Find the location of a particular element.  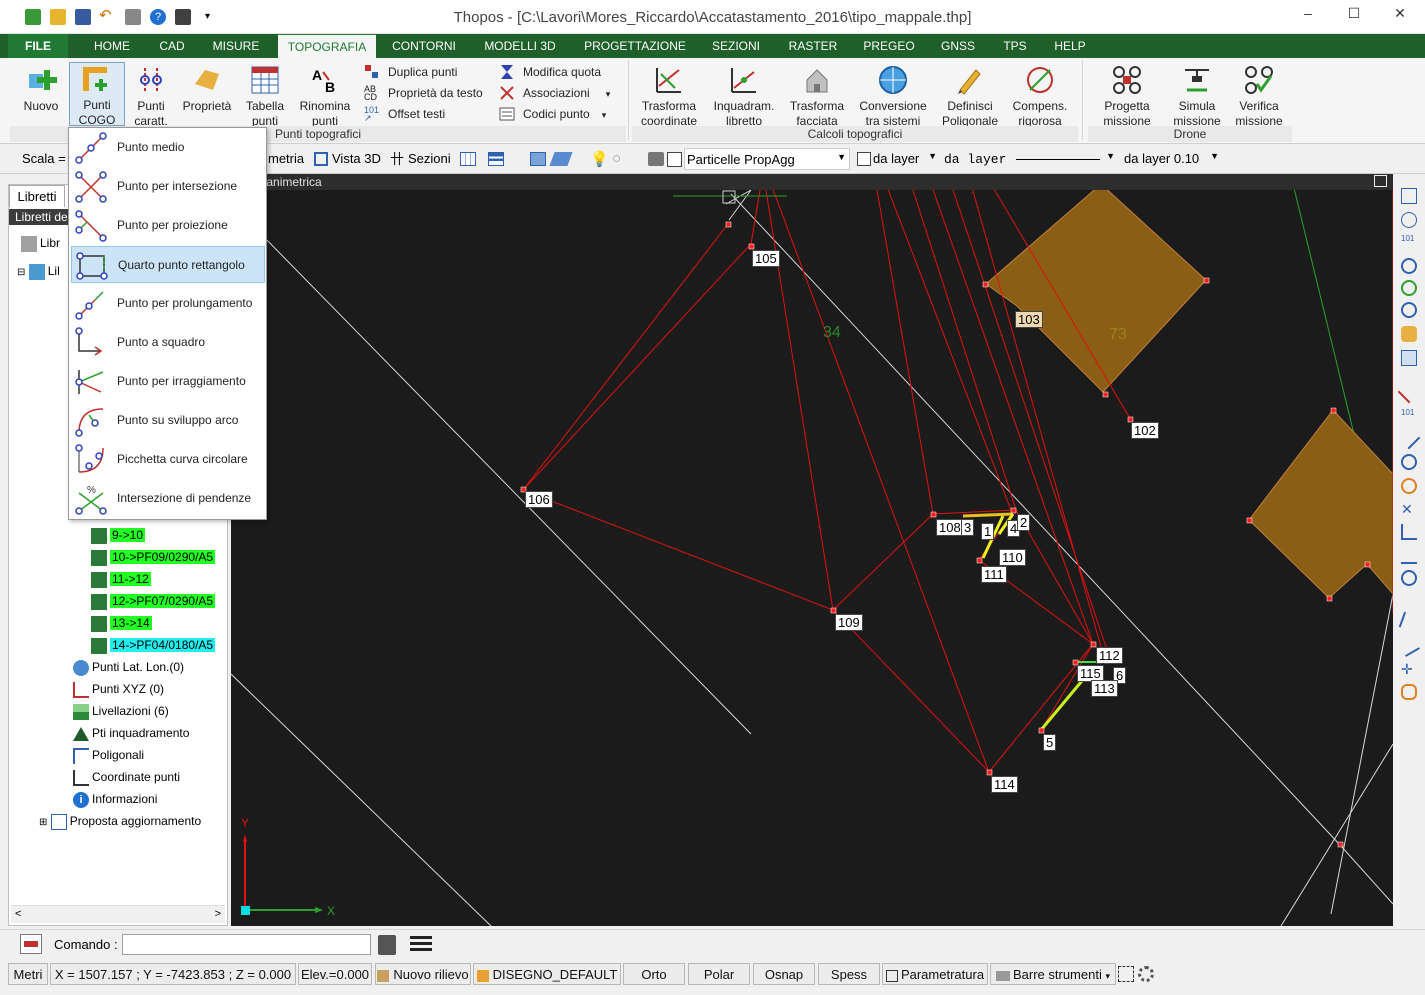

tabella-punti-button: Tabella punti is located at coordinates (265, 96).